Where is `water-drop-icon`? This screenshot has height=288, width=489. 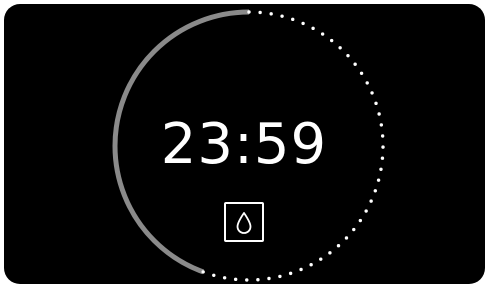 water-drop-icon is located at coordinates (244, 223).